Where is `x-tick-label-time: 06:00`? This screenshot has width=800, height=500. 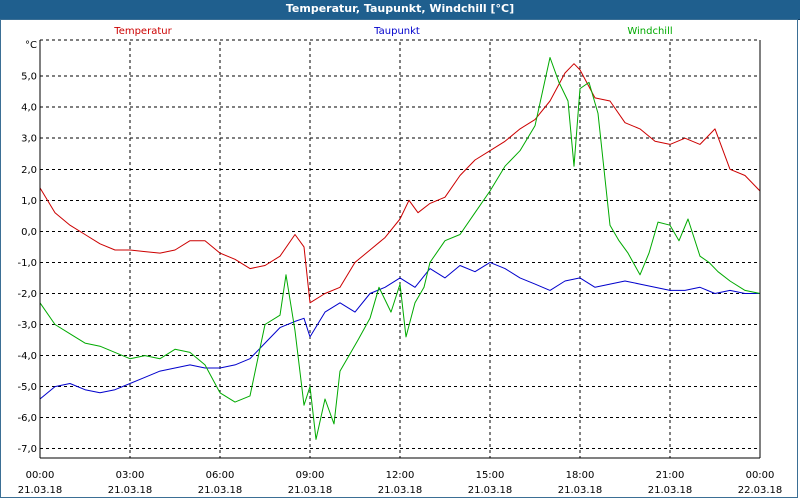
x-tick-label-time: 06:00 is located at coordinates (220, 475).